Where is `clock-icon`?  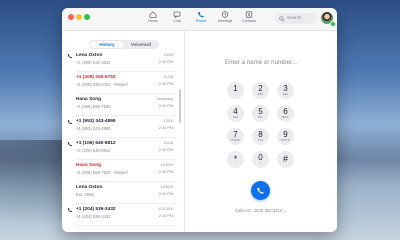
clock-icon is located at coordinates (225, 14).